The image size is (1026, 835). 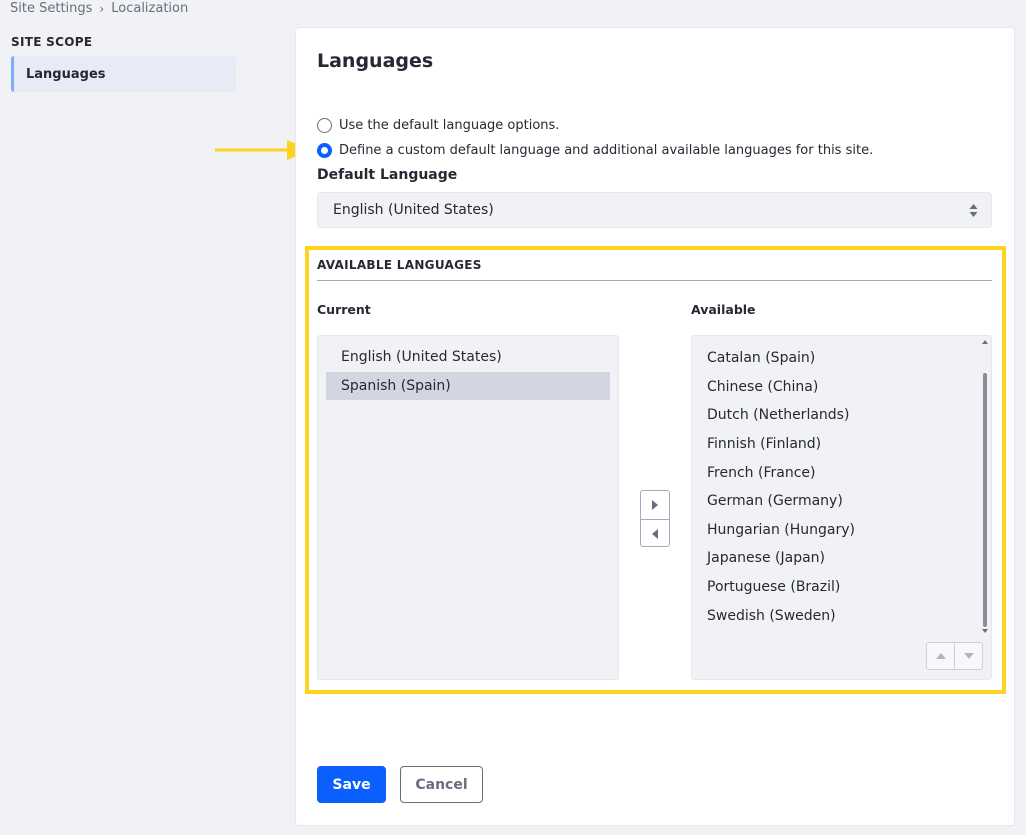 What do you see at coordinates (973, 210) in the screenshot?
I see `caret-up-down-icon` at bounding box center [973, 210].